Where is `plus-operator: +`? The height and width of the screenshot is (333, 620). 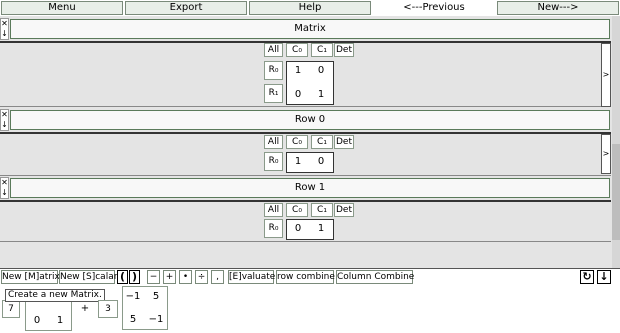
plus-operator: + is located at coordinates (85, 308).